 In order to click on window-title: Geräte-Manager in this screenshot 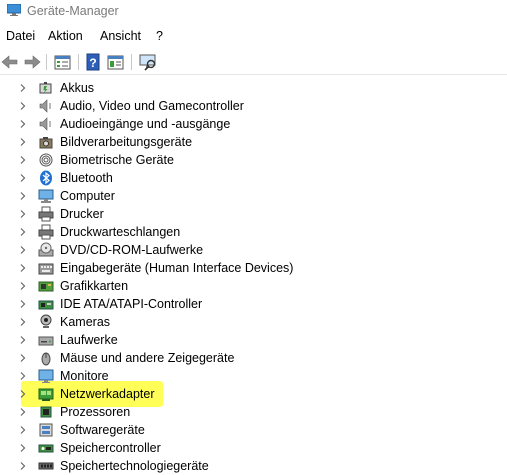, I will do `click(73, 11)`.